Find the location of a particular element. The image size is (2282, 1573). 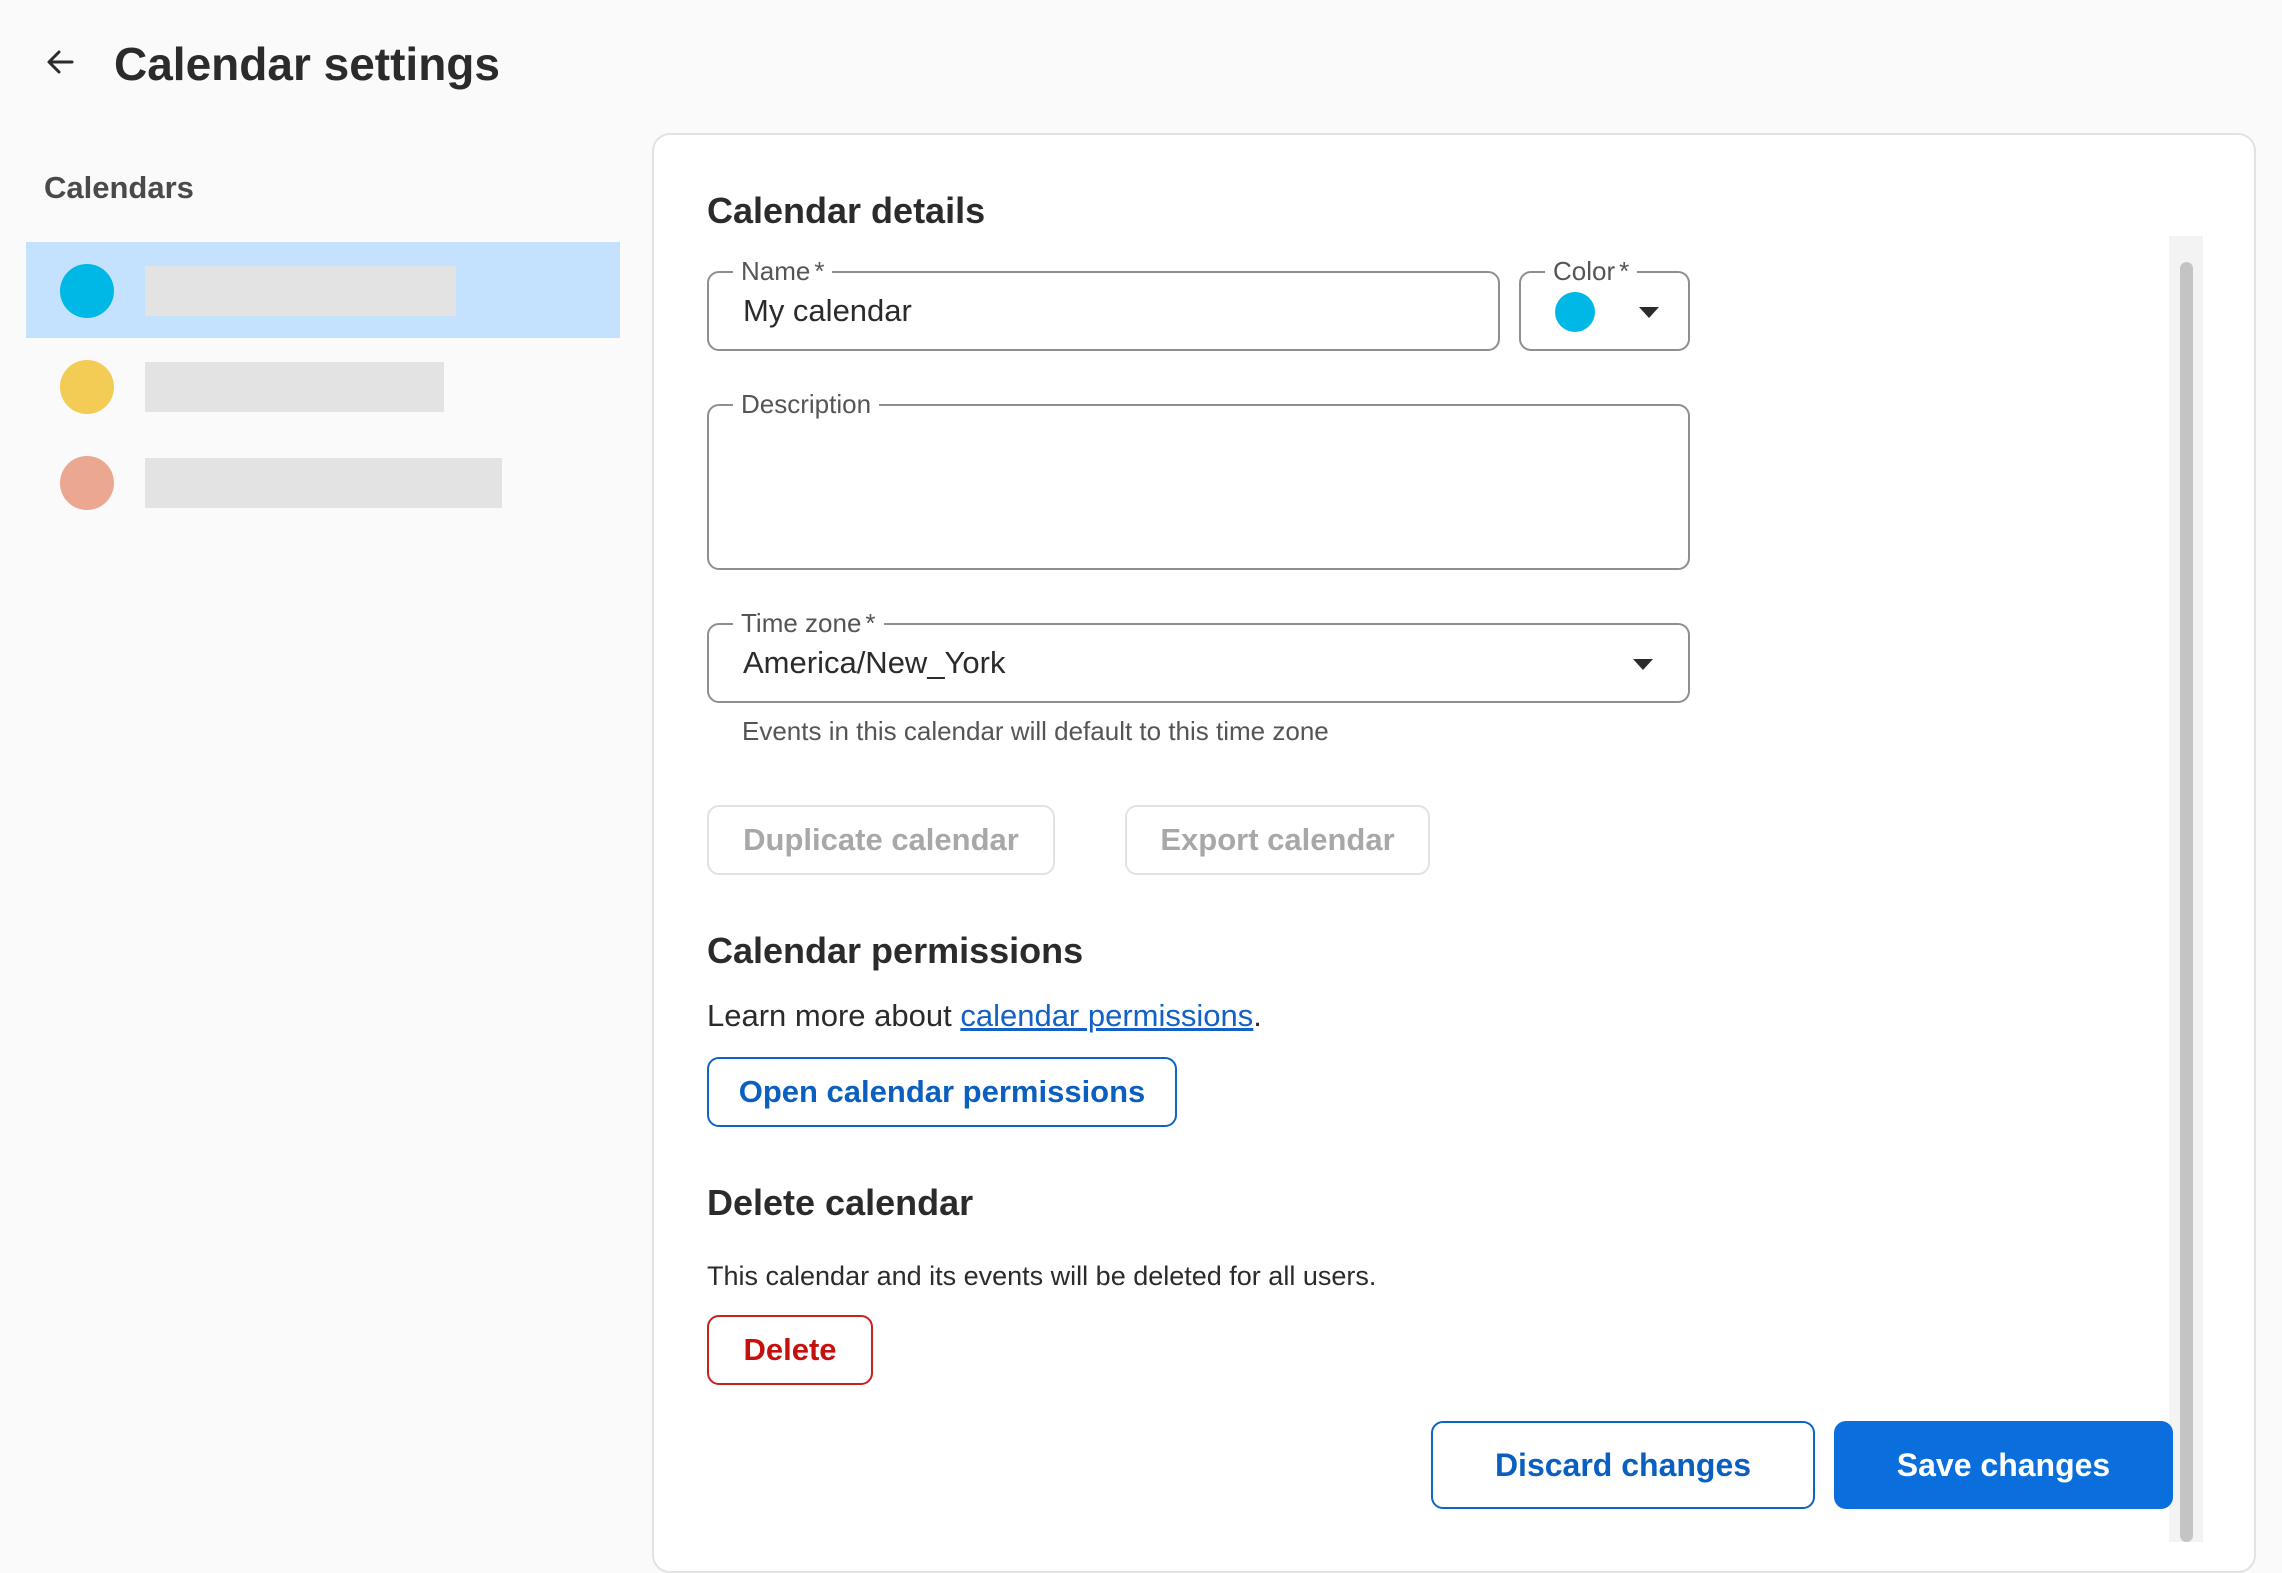

sidebar-heading: Calendars is located at coordinates (119, 187).